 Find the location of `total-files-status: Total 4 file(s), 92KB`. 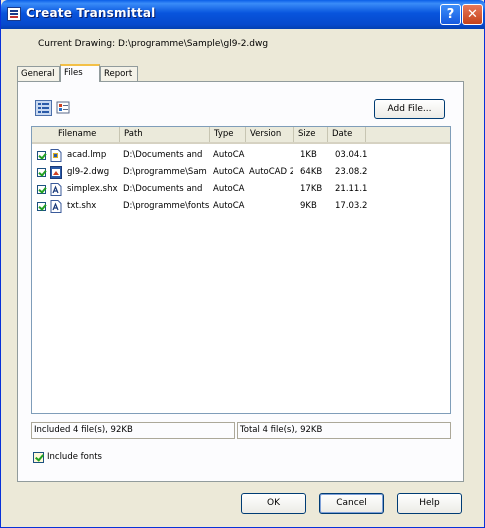

total-files-status: Total 4 file(s), 92KB is located at coordinates (344, 430).